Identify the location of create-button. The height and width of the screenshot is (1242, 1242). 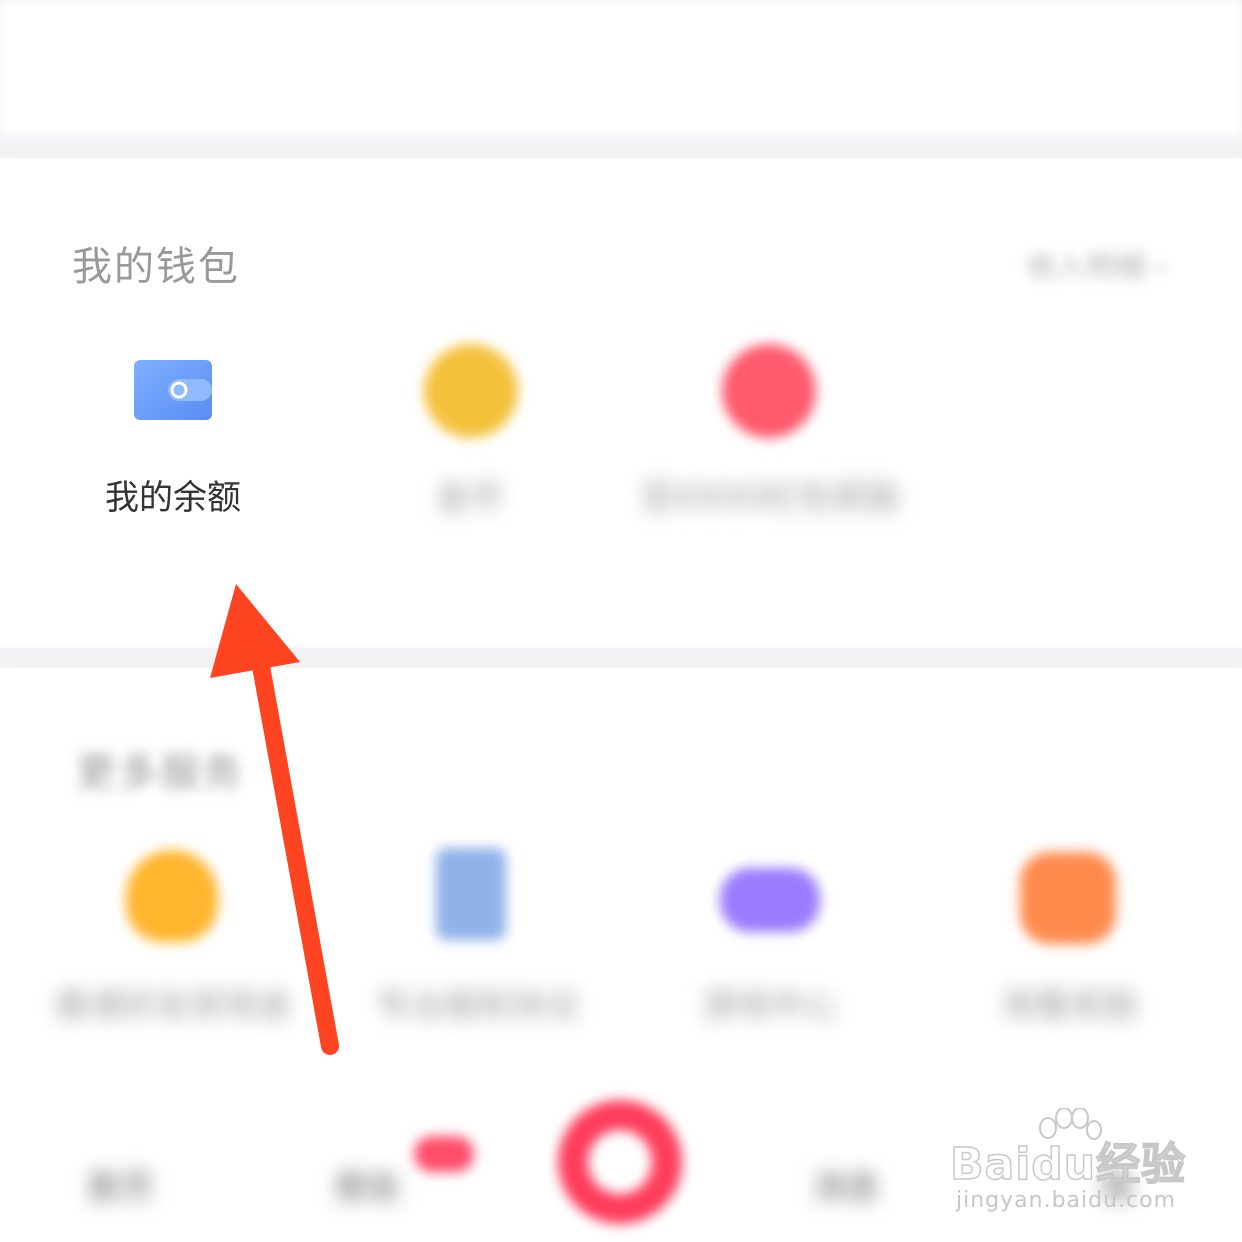
(620, 1162).